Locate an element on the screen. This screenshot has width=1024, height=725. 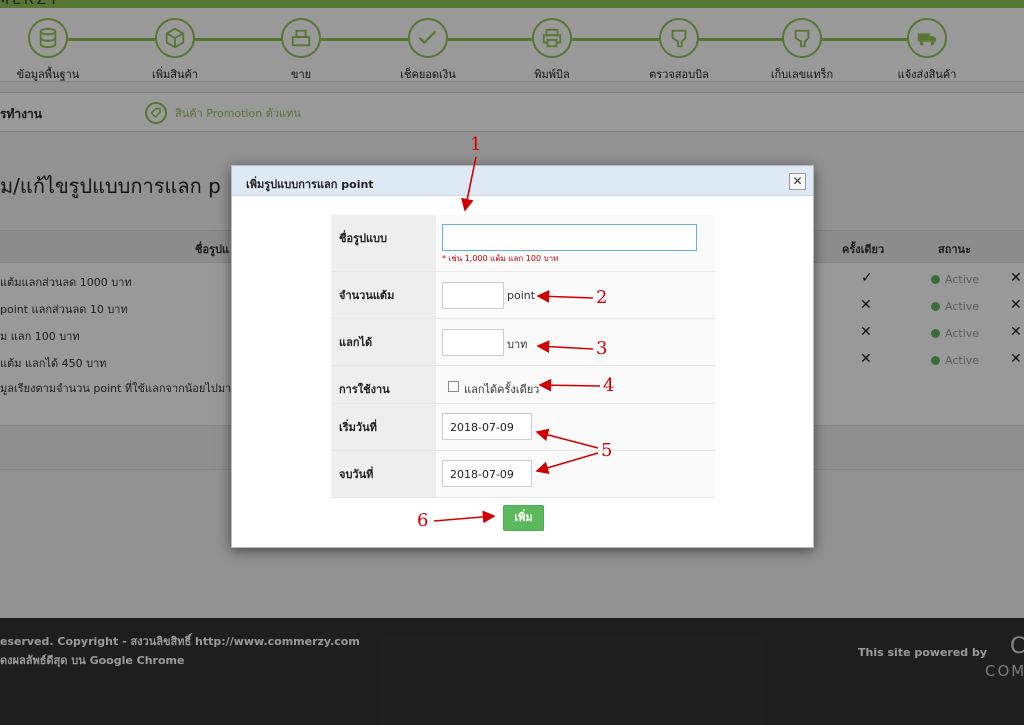
annotation-4: 4 is located at coordinates (609, 385).